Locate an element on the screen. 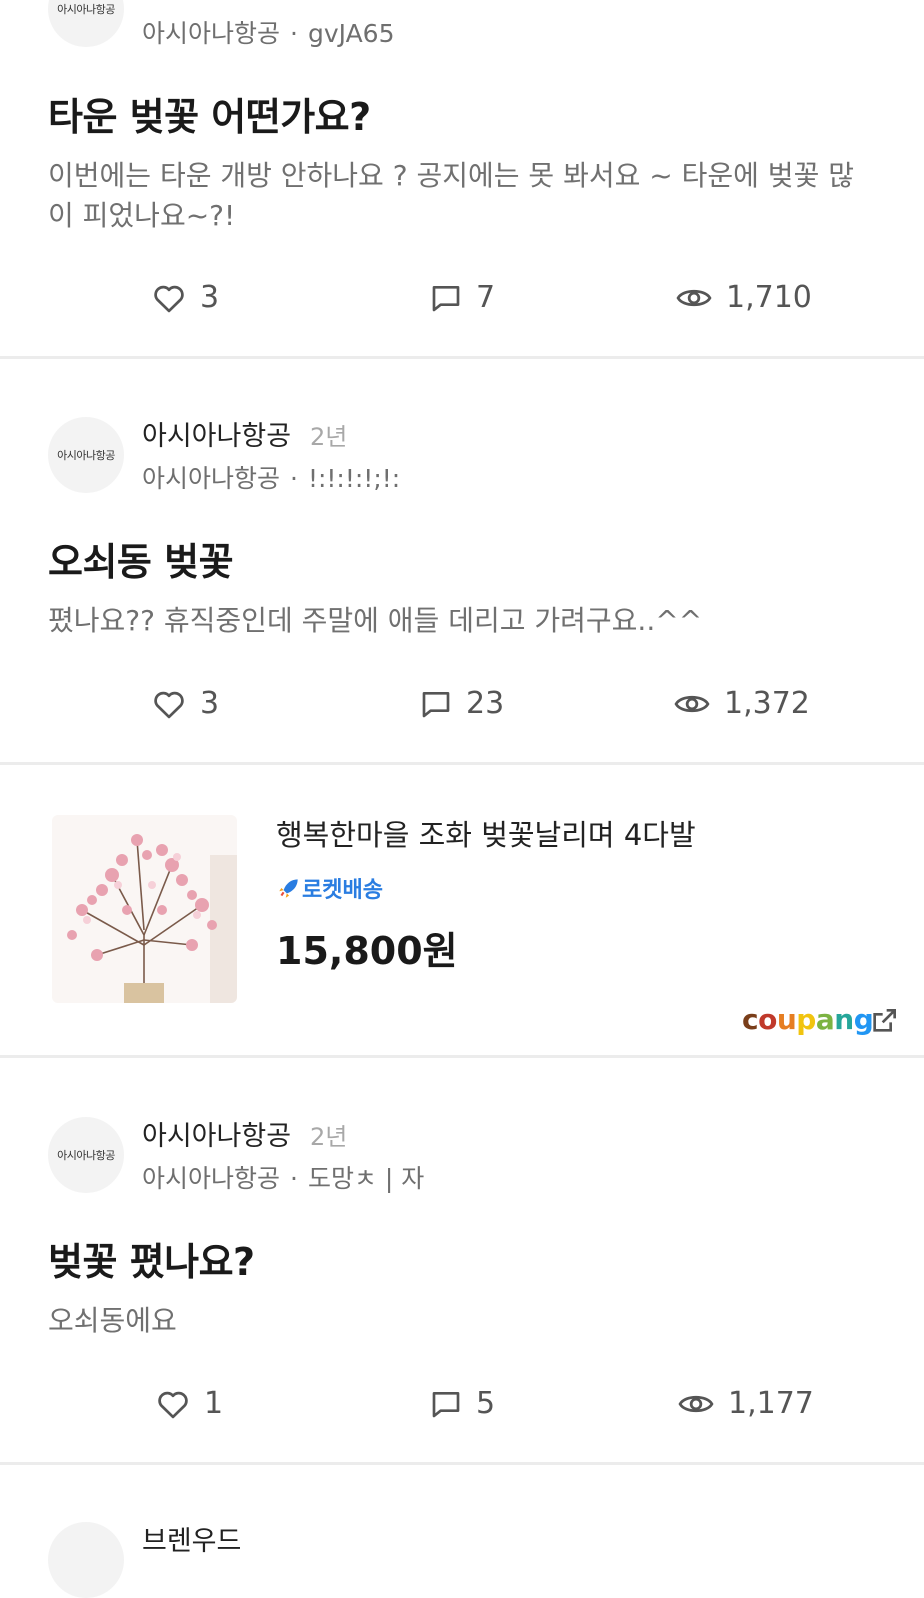 The image size is (924, 1598). coupang-letter: o is located at coordinates (767, 1019).